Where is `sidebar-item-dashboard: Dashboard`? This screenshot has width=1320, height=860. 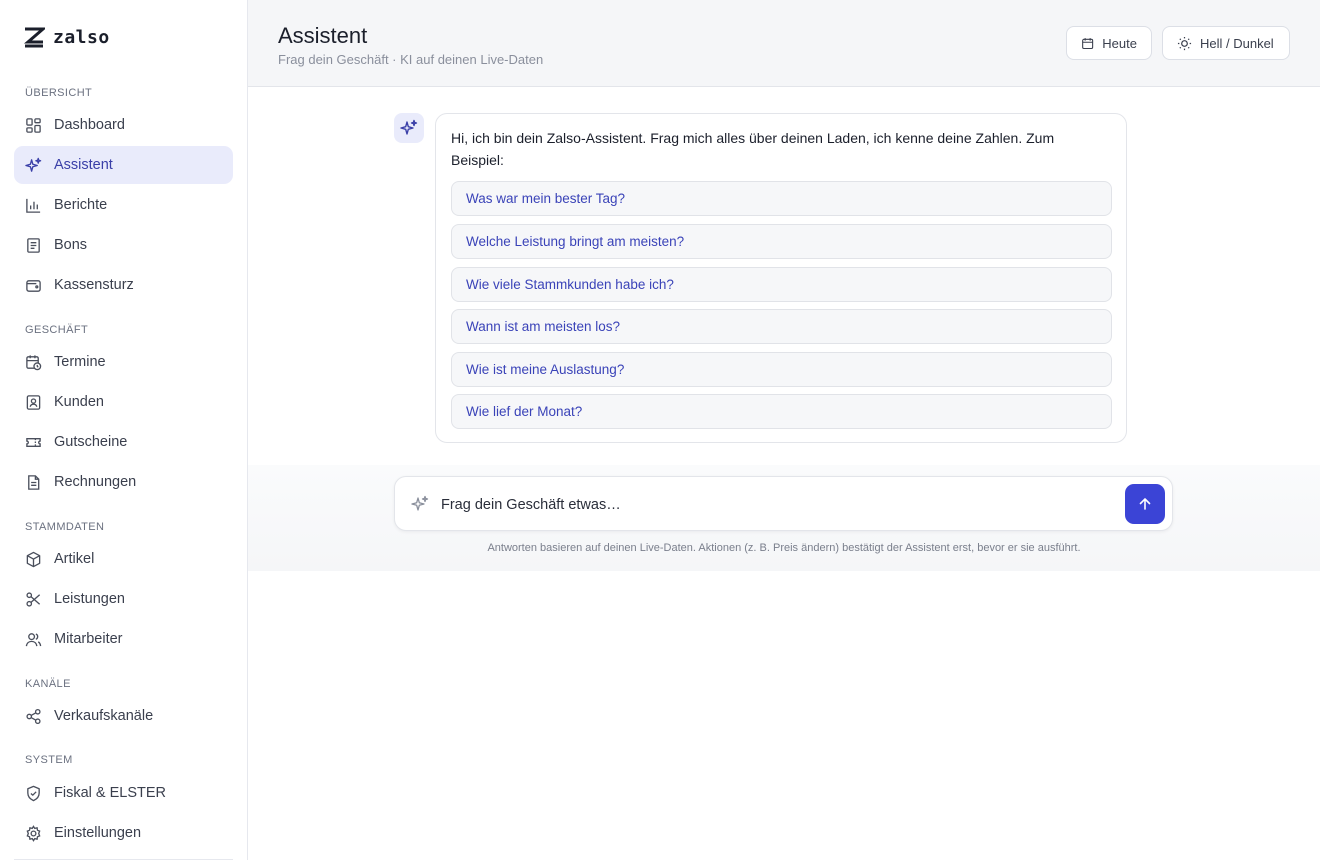
sidebar-item-dashboard: Dashboard is located at coordinates (123, 125).